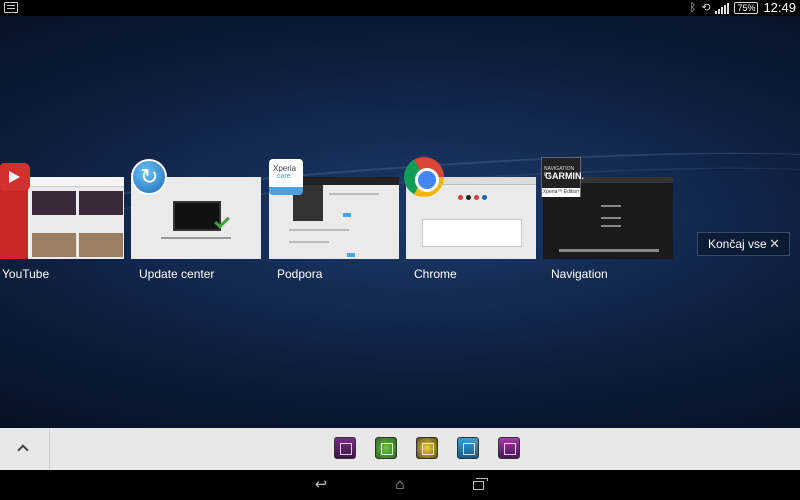 The height and width of the screenshot is (500, 800). I want to click on garmin-icon: NAVIGATION BY GARMIN. Xperia™ Edition, so click(562, 177).